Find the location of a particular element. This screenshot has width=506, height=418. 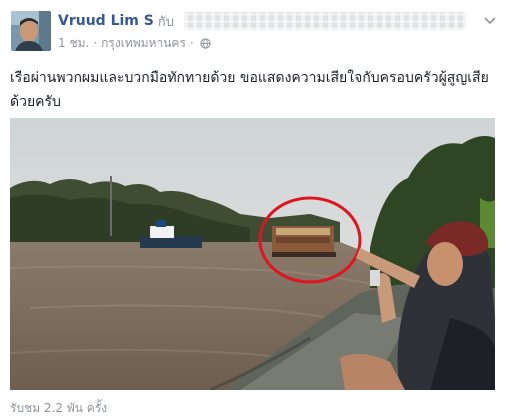

chevron-down-icon is located at coordinates (490, 20).